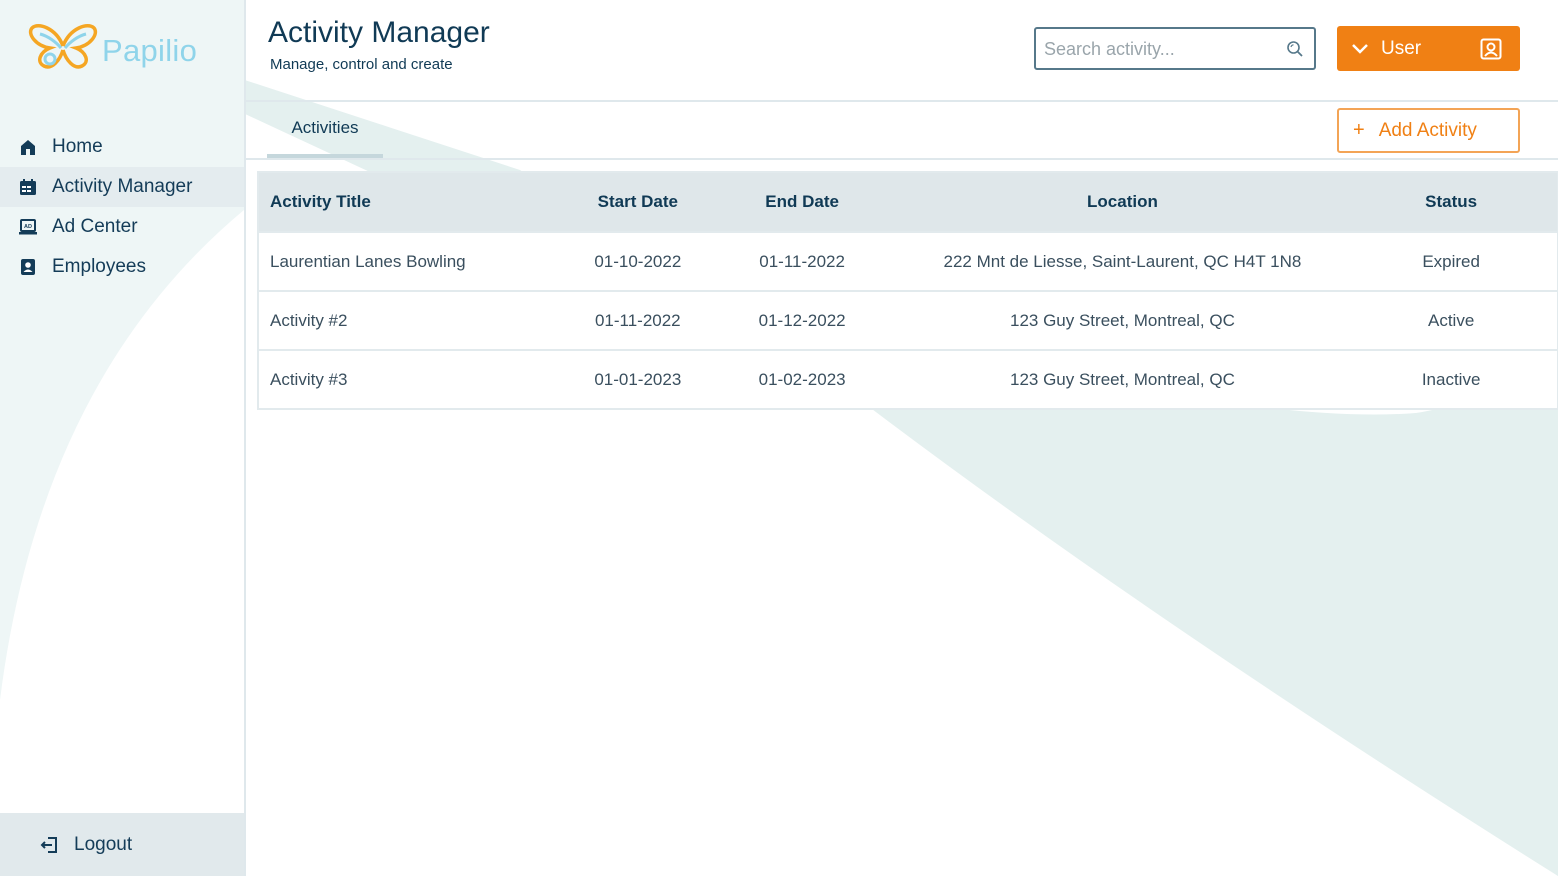  I want to click on svg-text: AD, so click(28, 227).